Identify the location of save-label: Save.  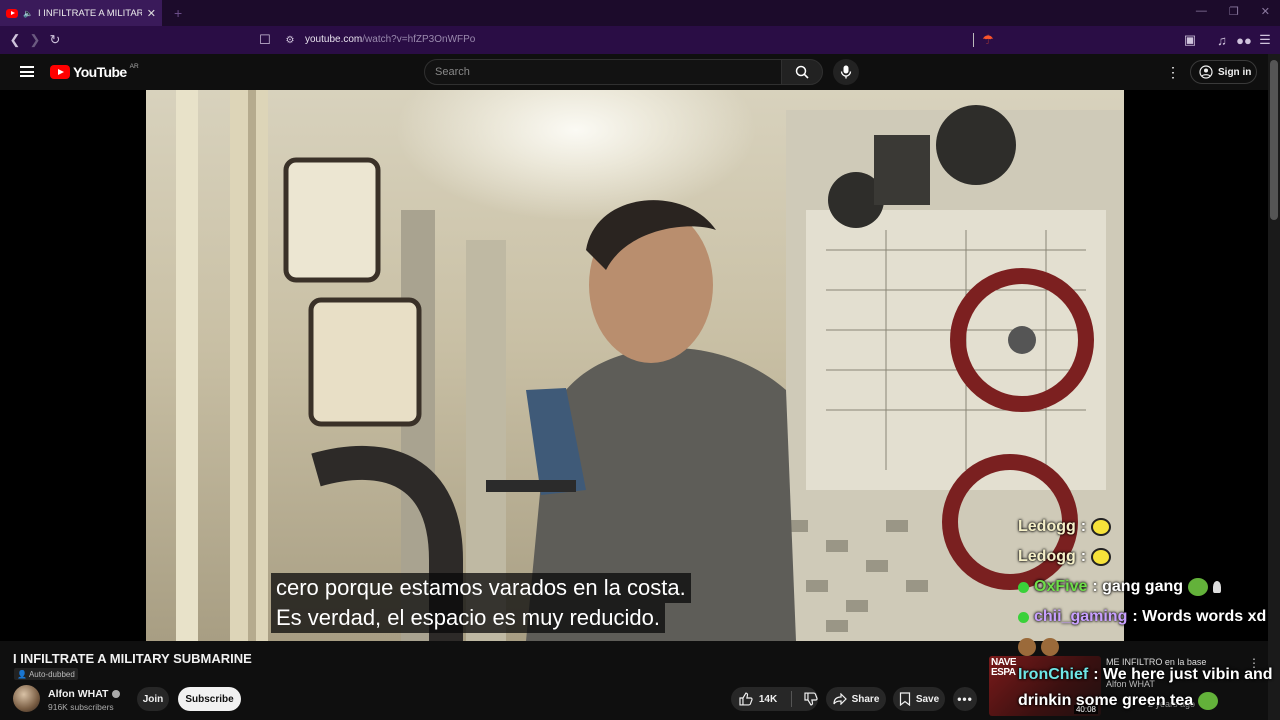
(927, 699).